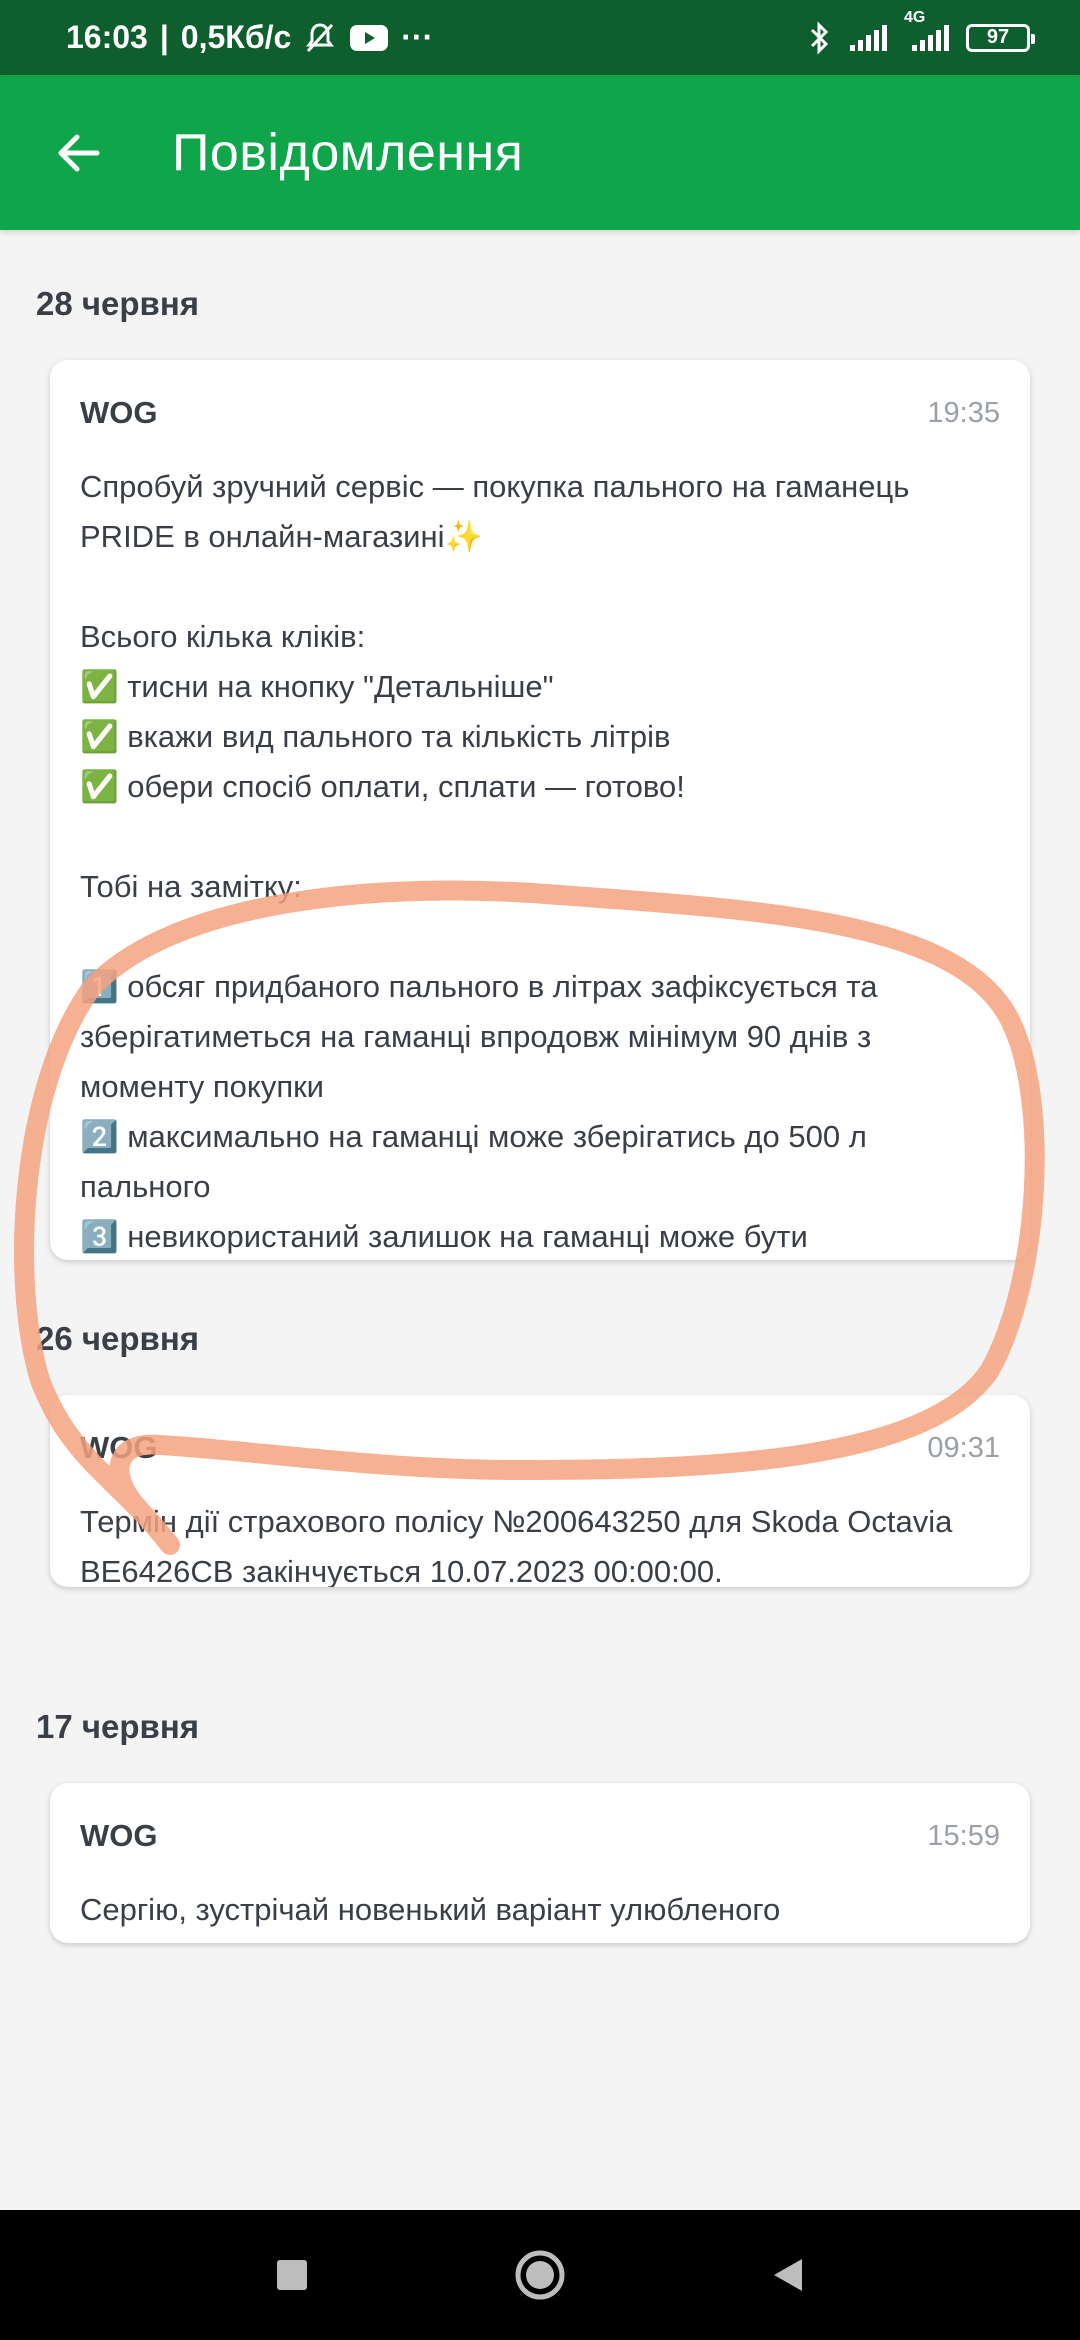  I want to click on battery-level: 97, so click(998, 37).